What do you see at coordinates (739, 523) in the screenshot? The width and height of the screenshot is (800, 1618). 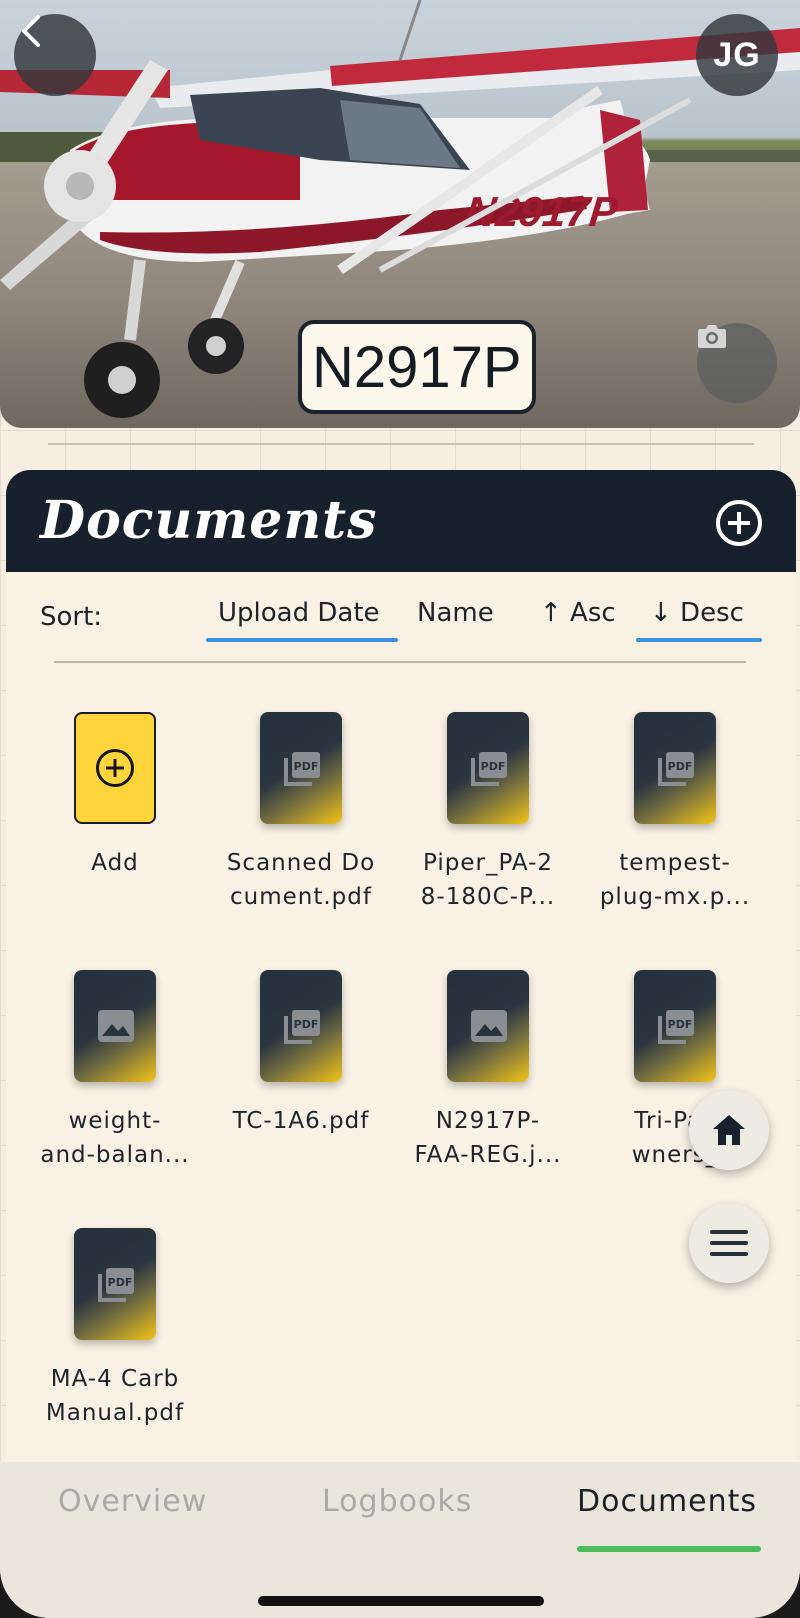 I see `add-document-button` at bounding box center [739, 523].